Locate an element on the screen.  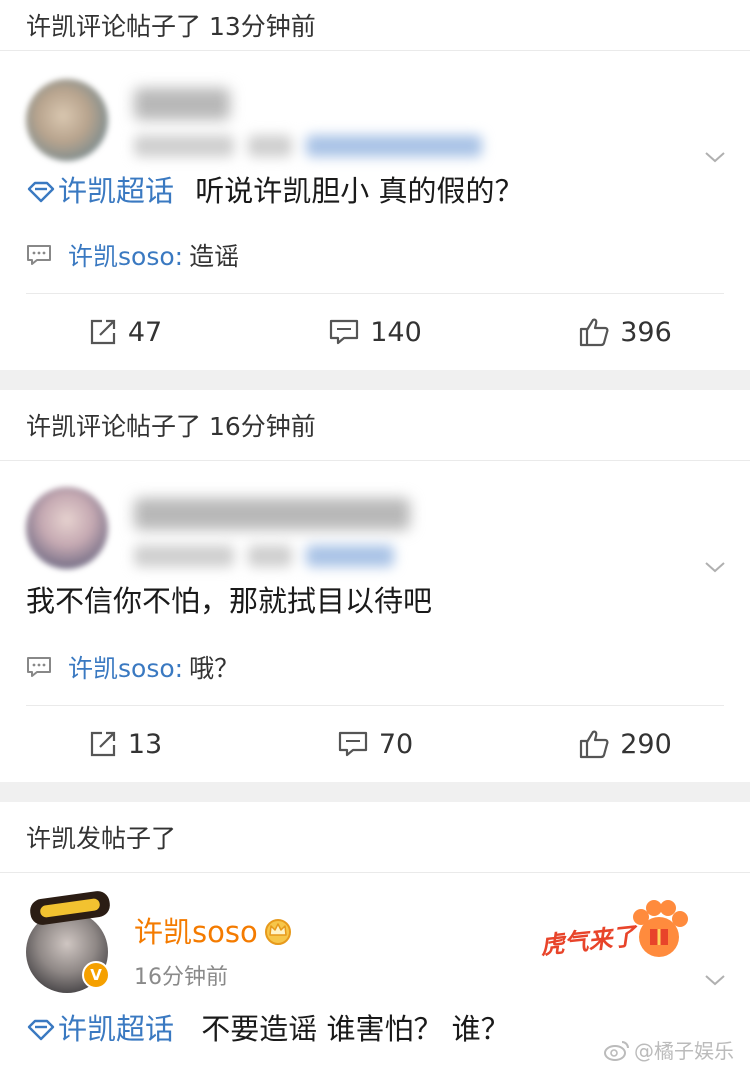
like-button: 396 is located at coordinates (625, 332).